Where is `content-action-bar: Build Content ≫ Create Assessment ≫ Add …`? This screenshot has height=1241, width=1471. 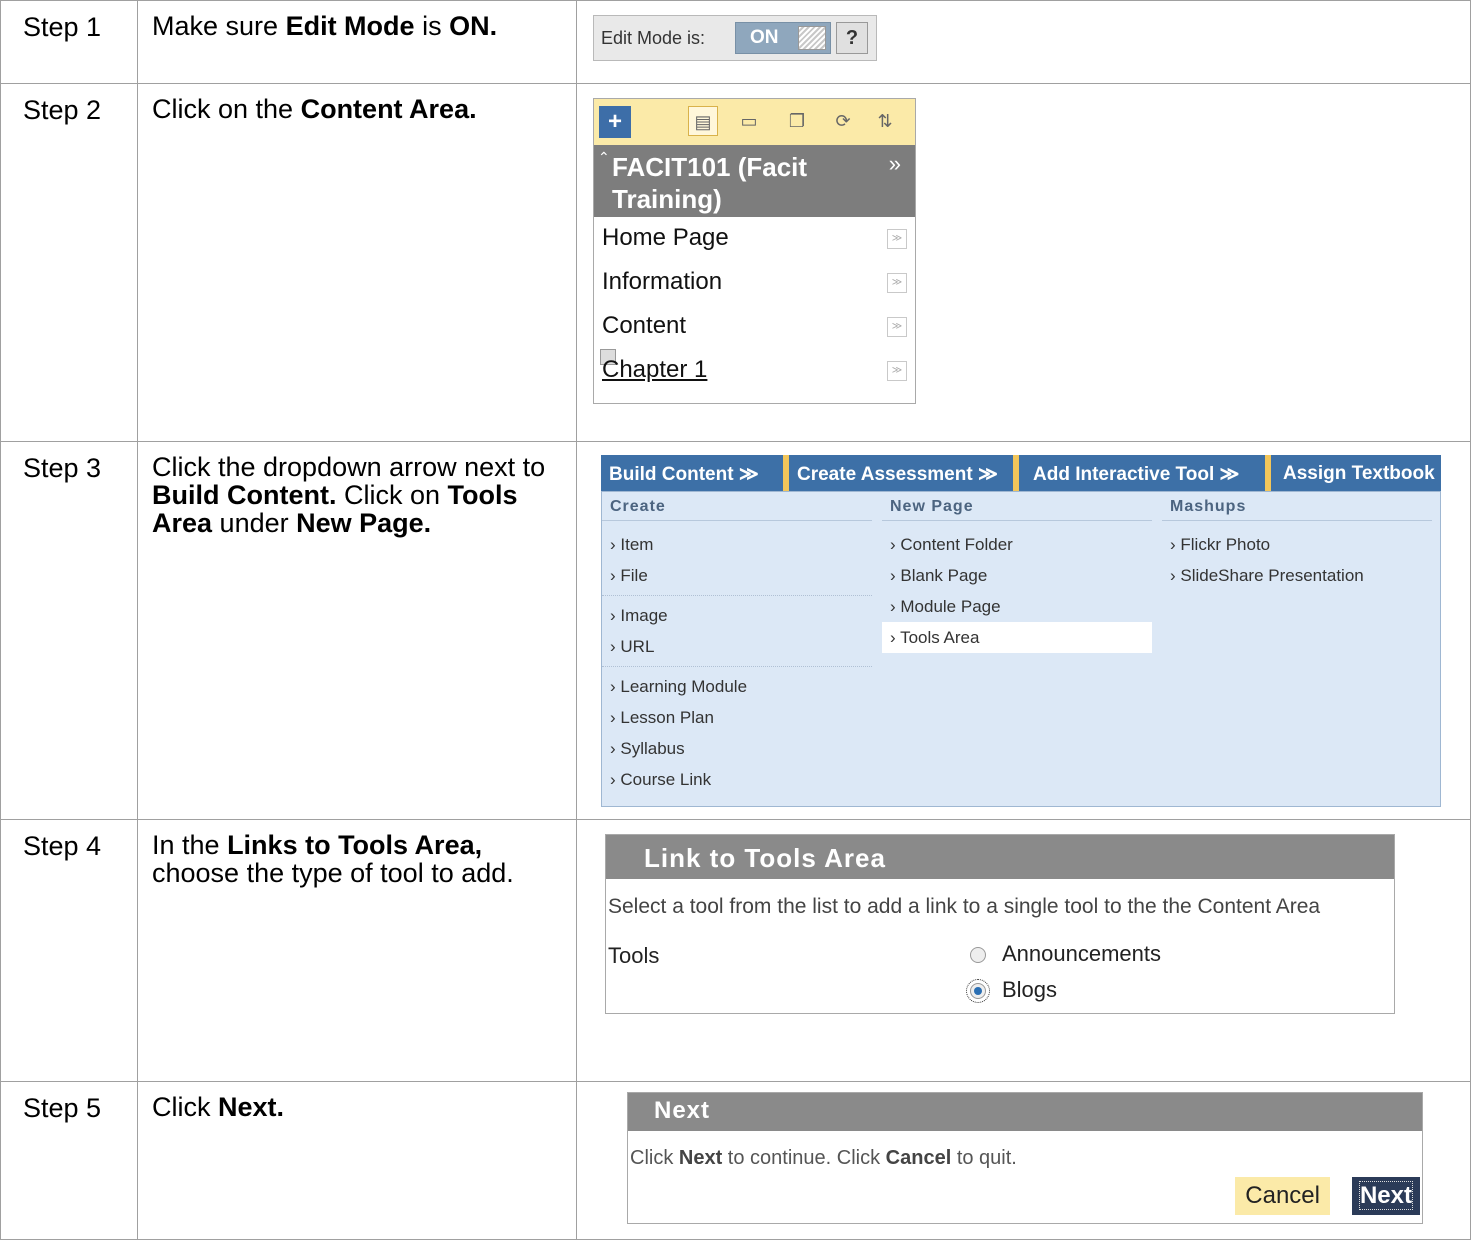 content-action-bar: Build Content ≫ Create Assessment ≫ Add … is located at coordinates (1021, 473).